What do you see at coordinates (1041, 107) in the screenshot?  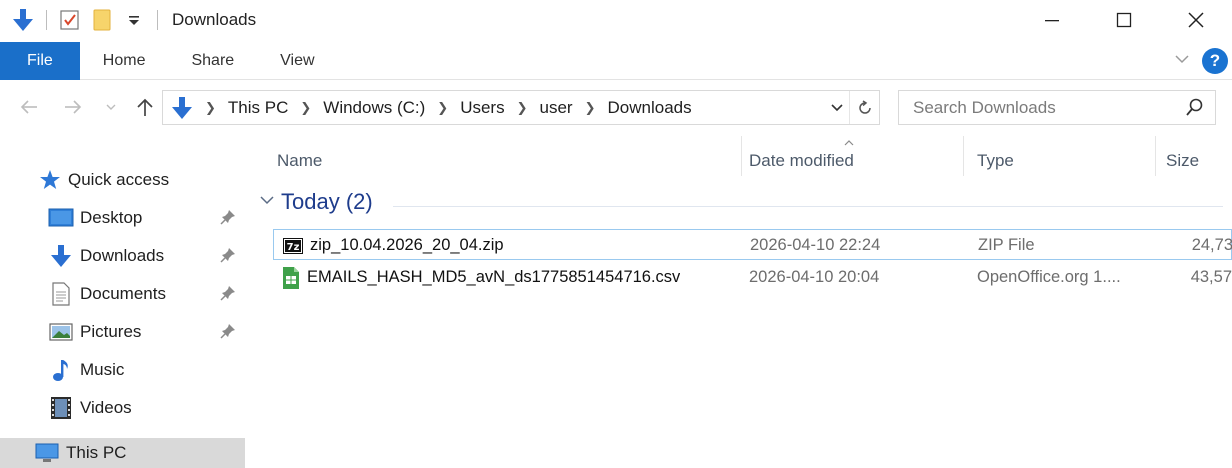 I see `search-input` at bounding box center [1041, 107].